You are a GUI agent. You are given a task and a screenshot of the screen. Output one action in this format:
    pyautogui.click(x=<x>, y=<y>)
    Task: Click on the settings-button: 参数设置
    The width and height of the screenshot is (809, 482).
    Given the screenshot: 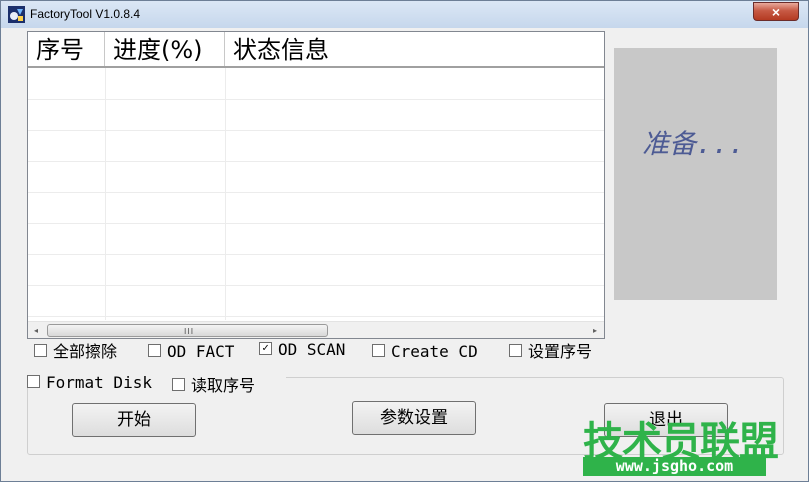 What is the action you would take?
    pyautogui.click(x=414, y=418)
    